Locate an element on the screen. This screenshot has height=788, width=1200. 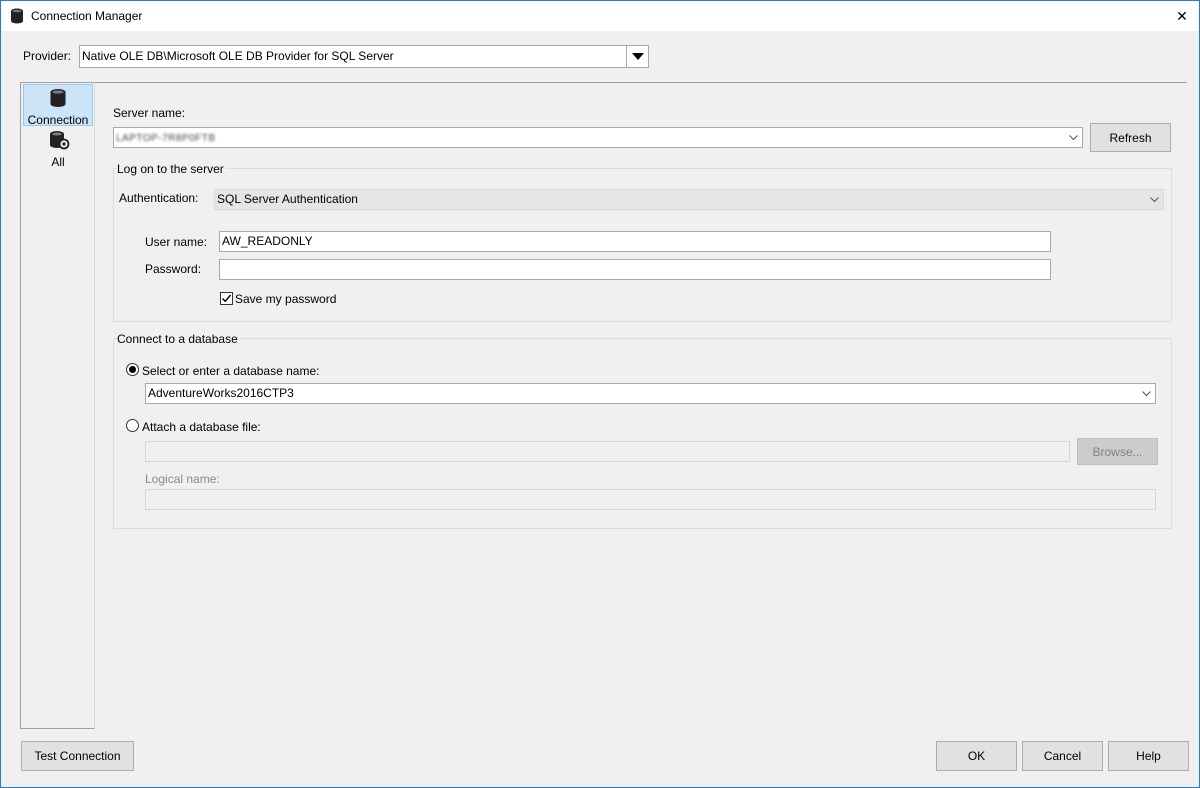
select-database-radio is located at coordinates (132, 369).